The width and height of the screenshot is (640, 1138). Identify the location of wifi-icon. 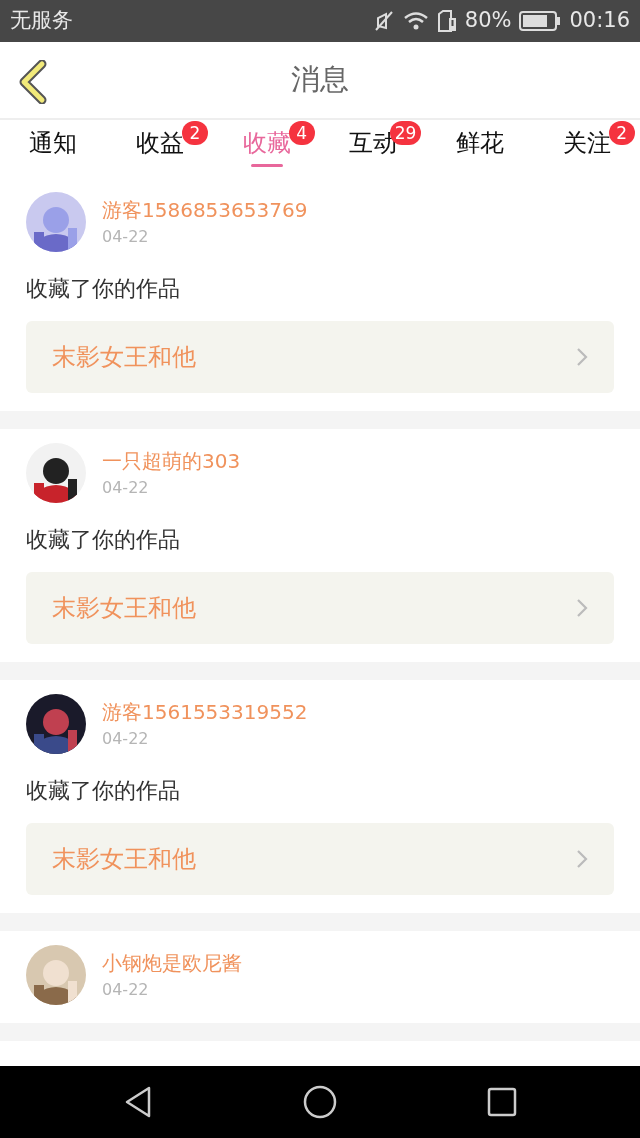
(415, 21).